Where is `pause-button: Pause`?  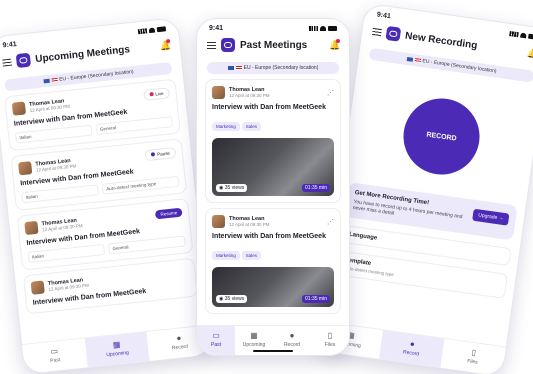 pause-button: Pause is located at coordinates (160, 154).